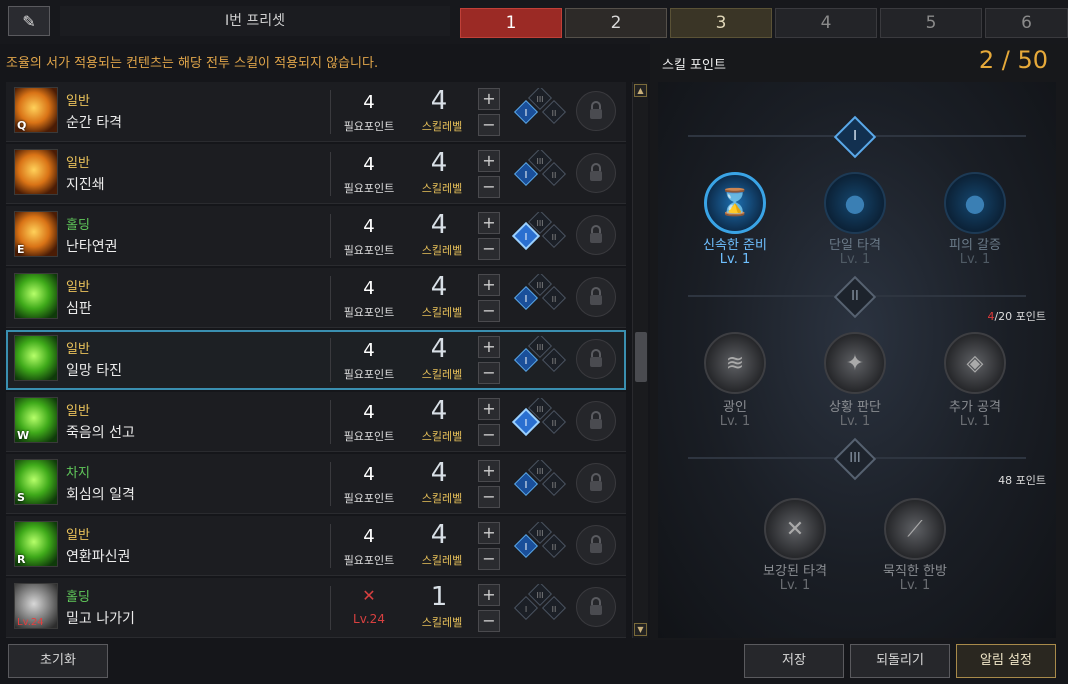 This screenshot has width=1068, height=684. Describe the element at coordinates (369, 102) in the screenshot. I see `required-points-value: 4` at that location.